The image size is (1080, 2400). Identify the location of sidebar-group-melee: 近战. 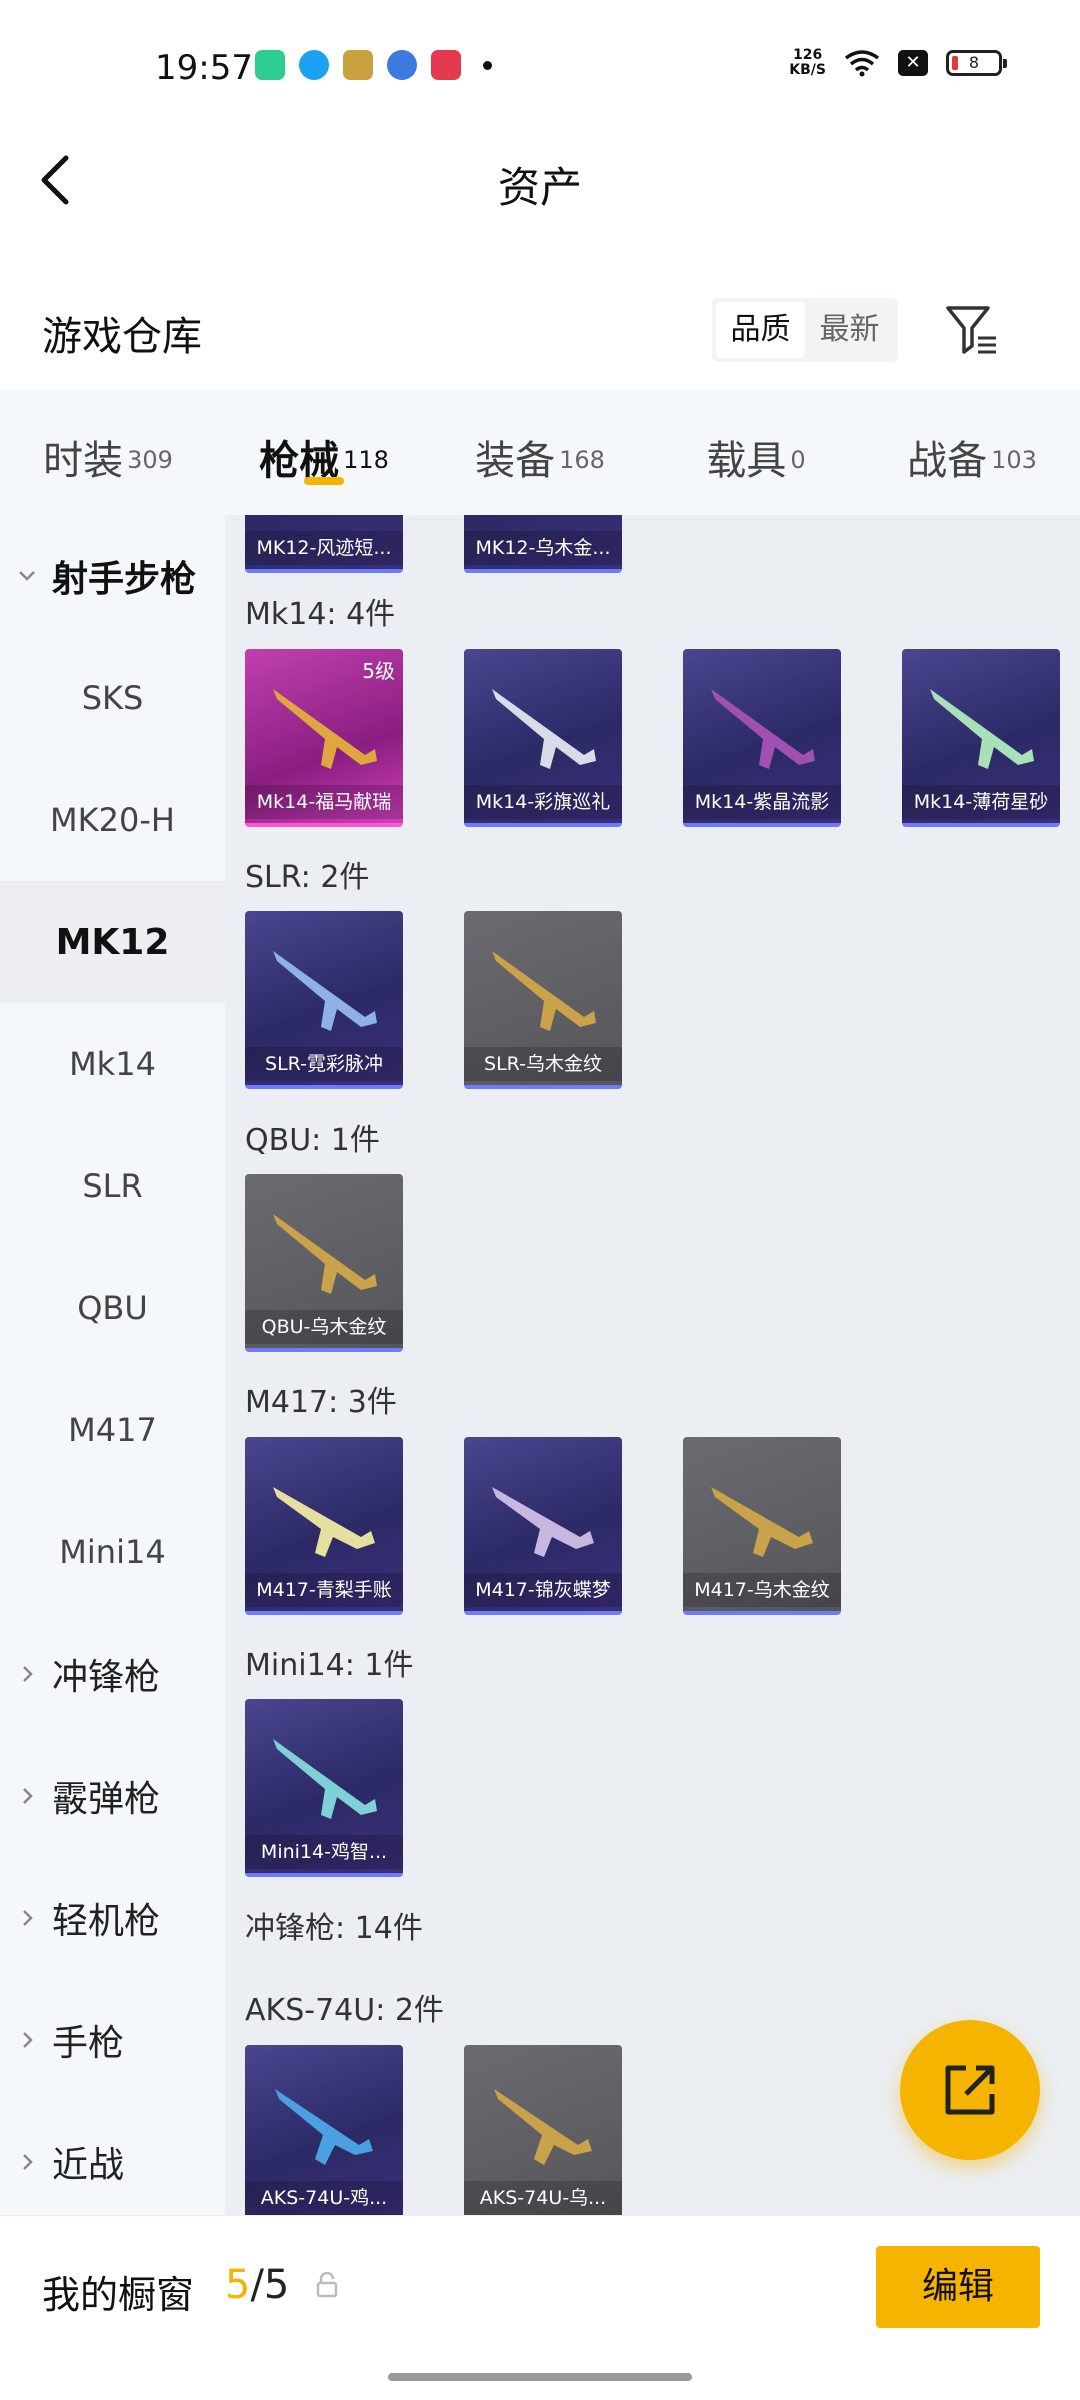
(112, 2162).